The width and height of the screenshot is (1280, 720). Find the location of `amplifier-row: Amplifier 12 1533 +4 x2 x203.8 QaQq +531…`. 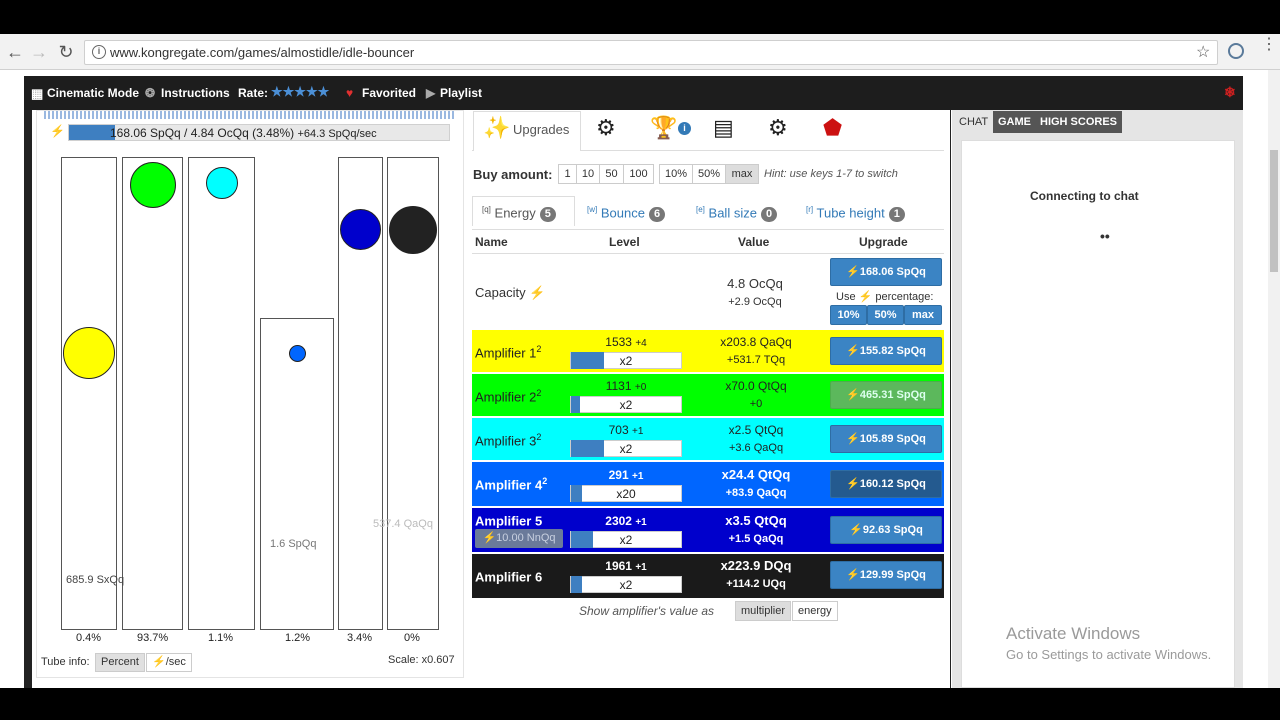

amplifier-row: Amplifier 12 1533 +4 x2 x203.8 QaQq +531… is located at coordinates (708, 351).